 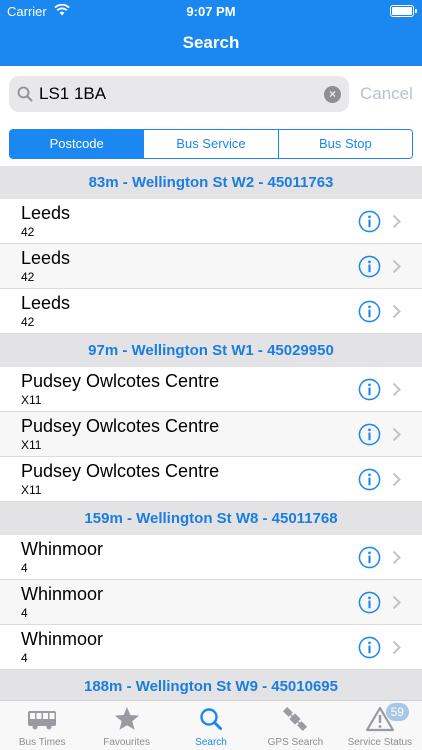 I want to click on section-header: 159m - Wellington St W8 - 45011768, so click(x=211, y=518).